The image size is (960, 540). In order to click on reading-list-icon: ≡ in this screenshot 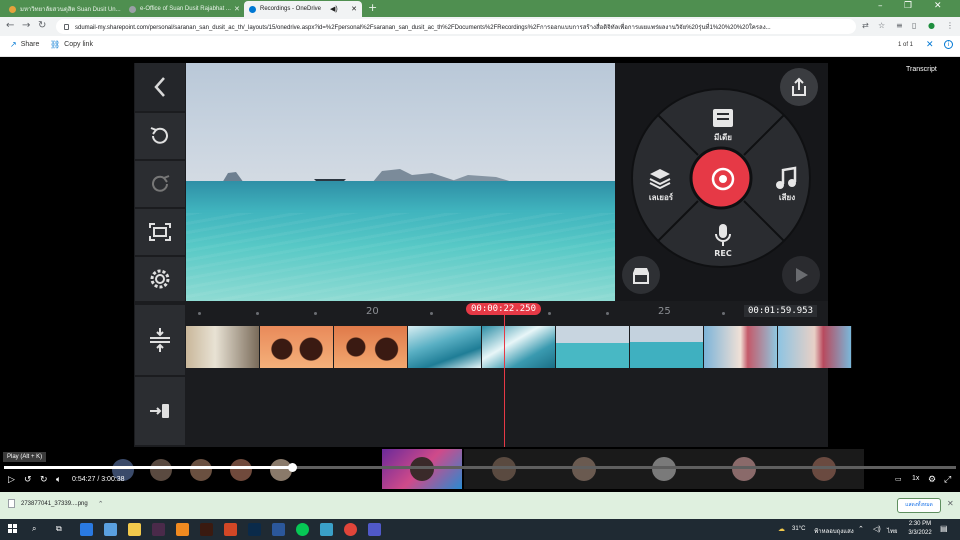, I will do `click(899, 26)`.